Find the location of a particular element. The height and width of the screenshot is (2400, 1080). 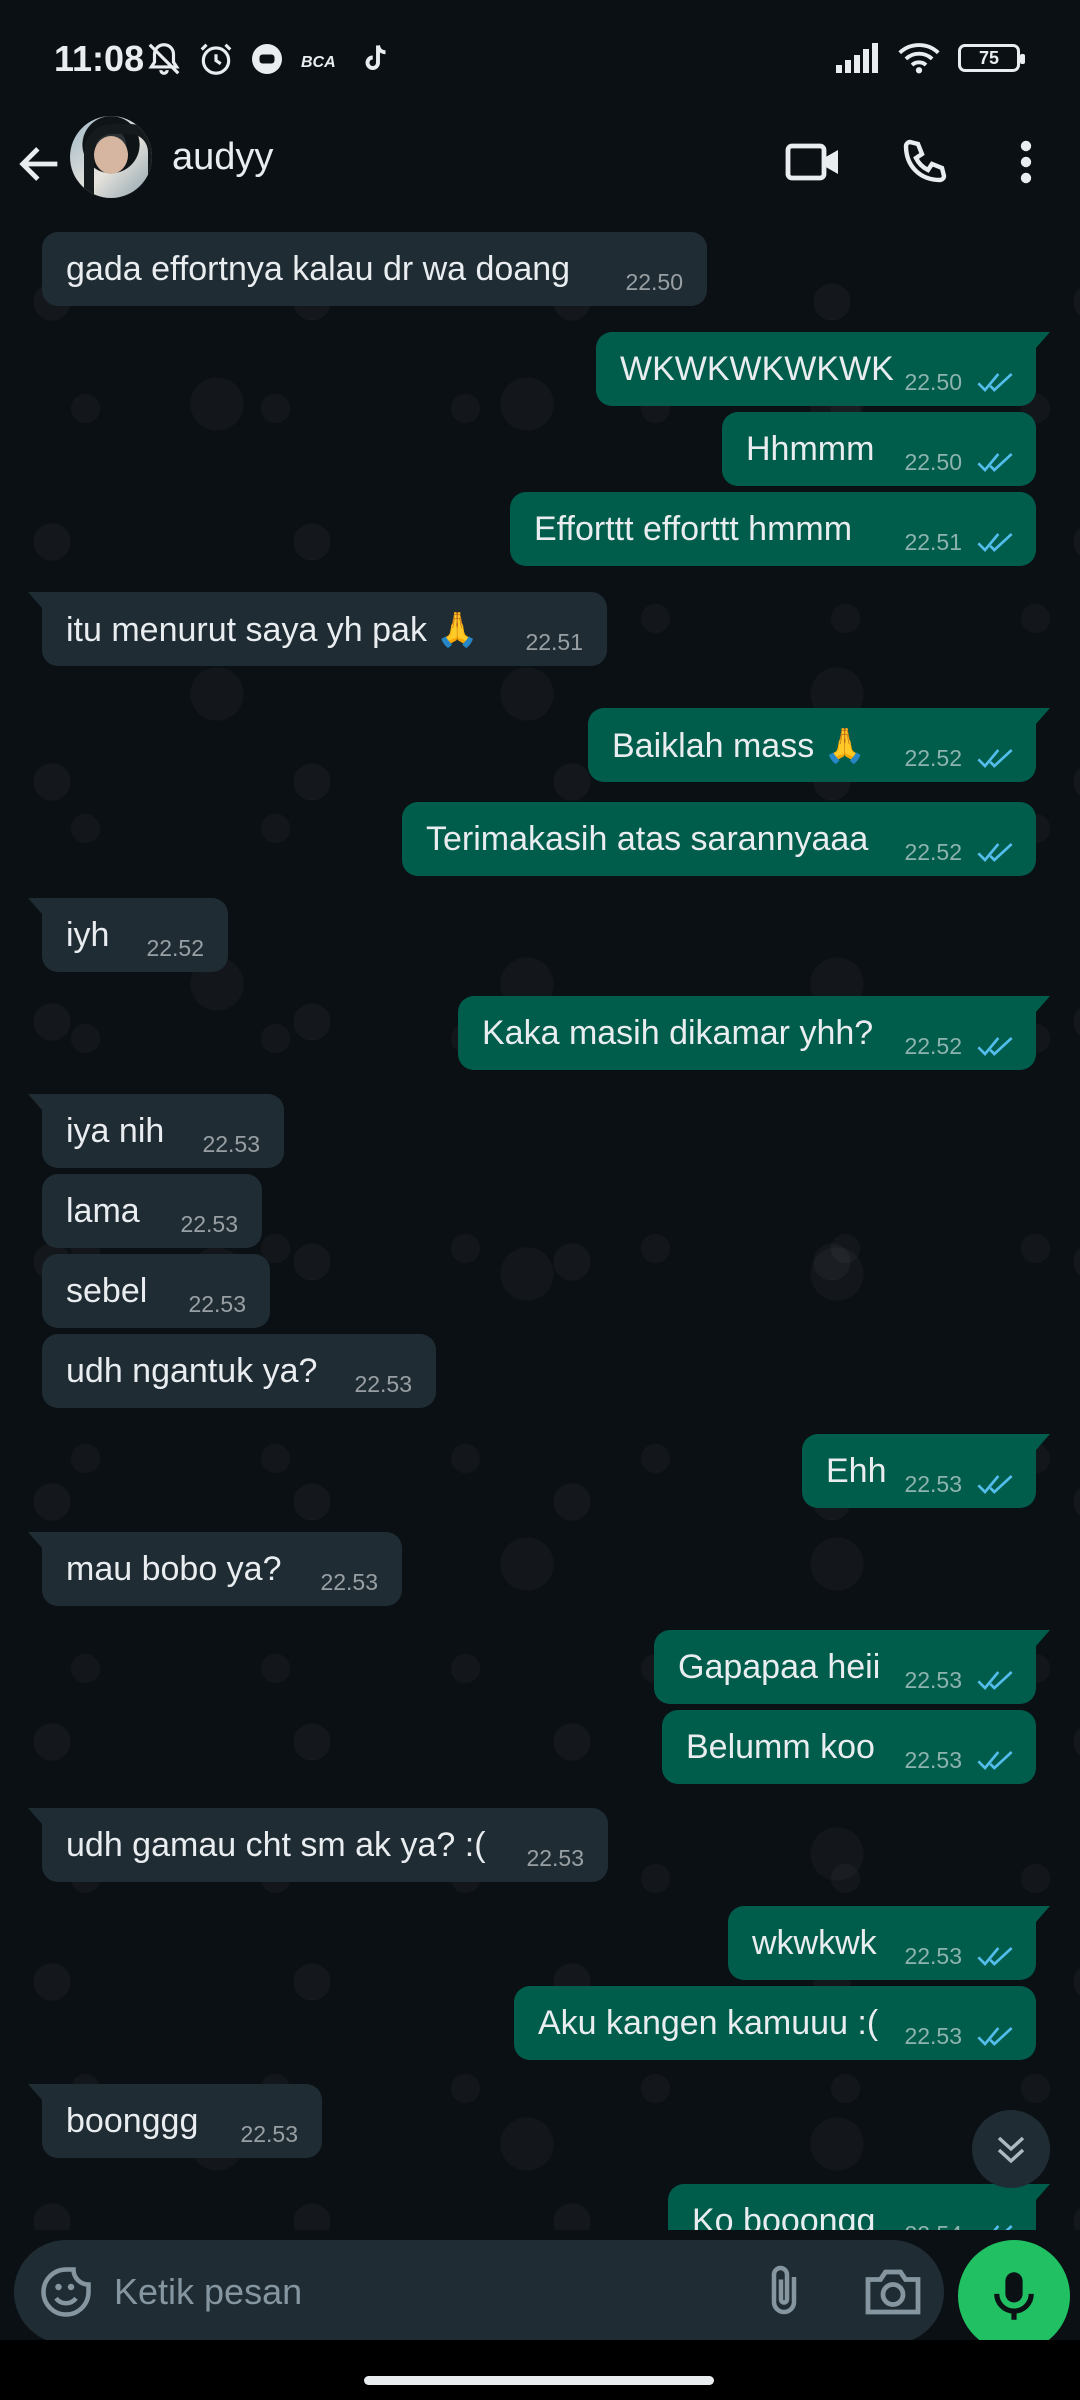

message-incoming: mau bobo ya? 22.53 is located at coordinates (215, 1569).